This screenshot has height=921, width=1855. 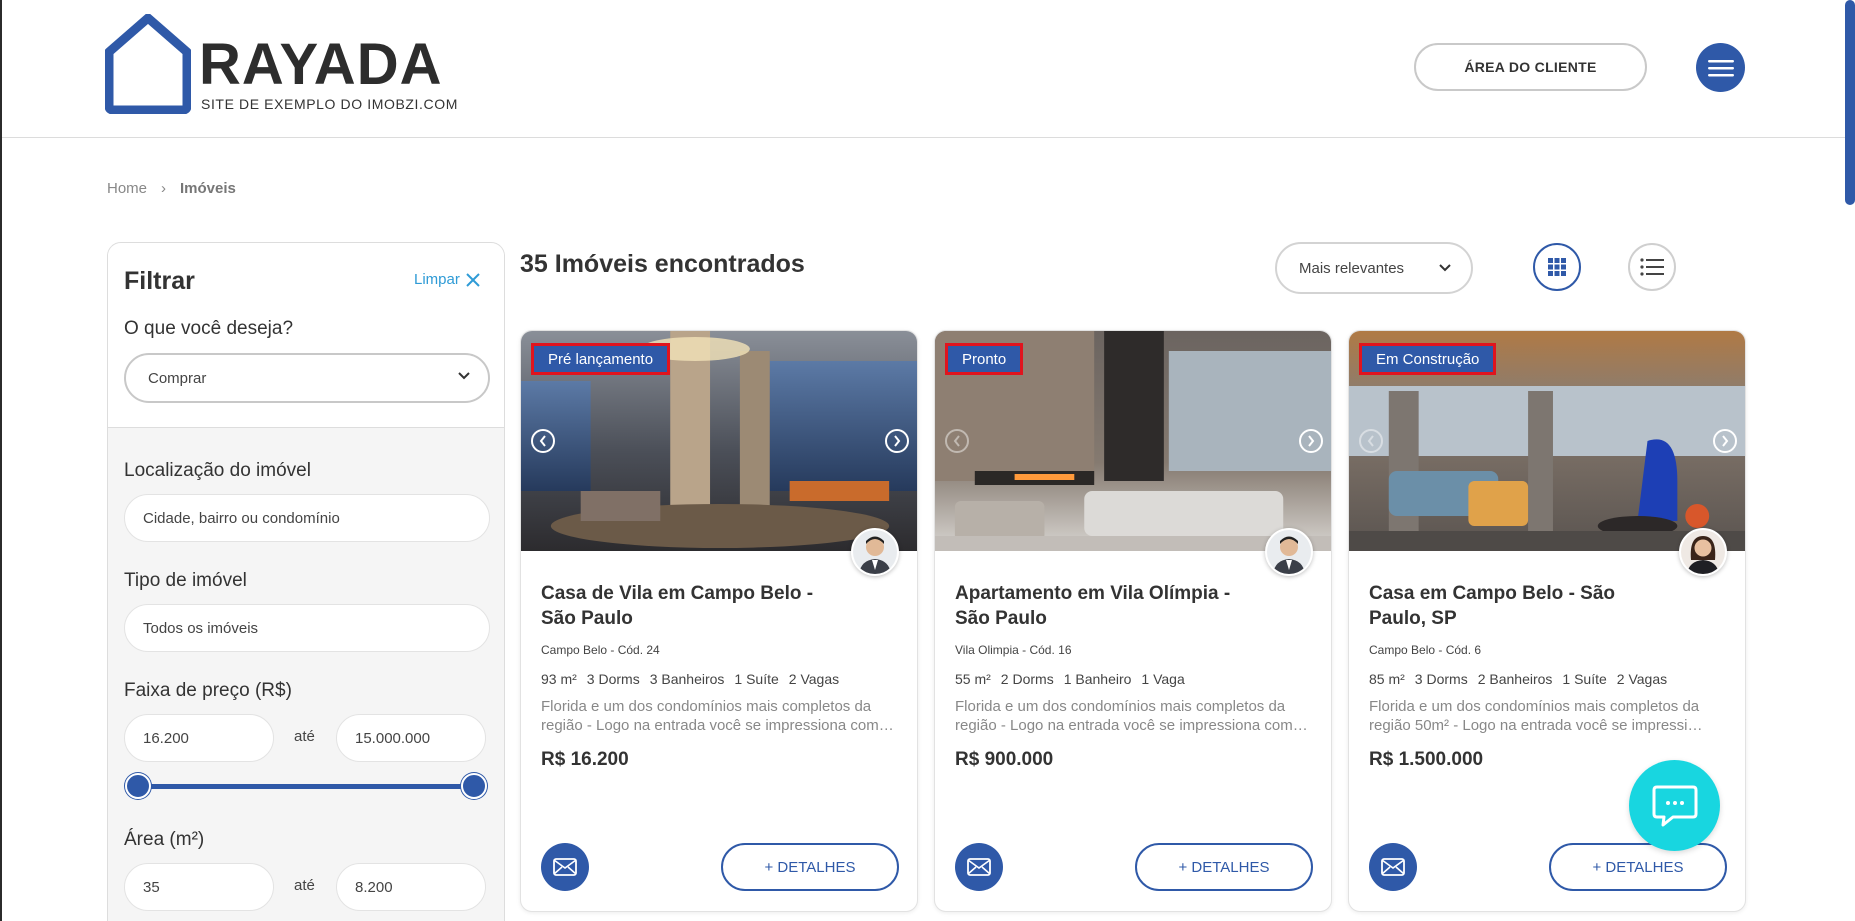 I want to click on property-price: R$ 900.000, so click(x=1004, y=759).